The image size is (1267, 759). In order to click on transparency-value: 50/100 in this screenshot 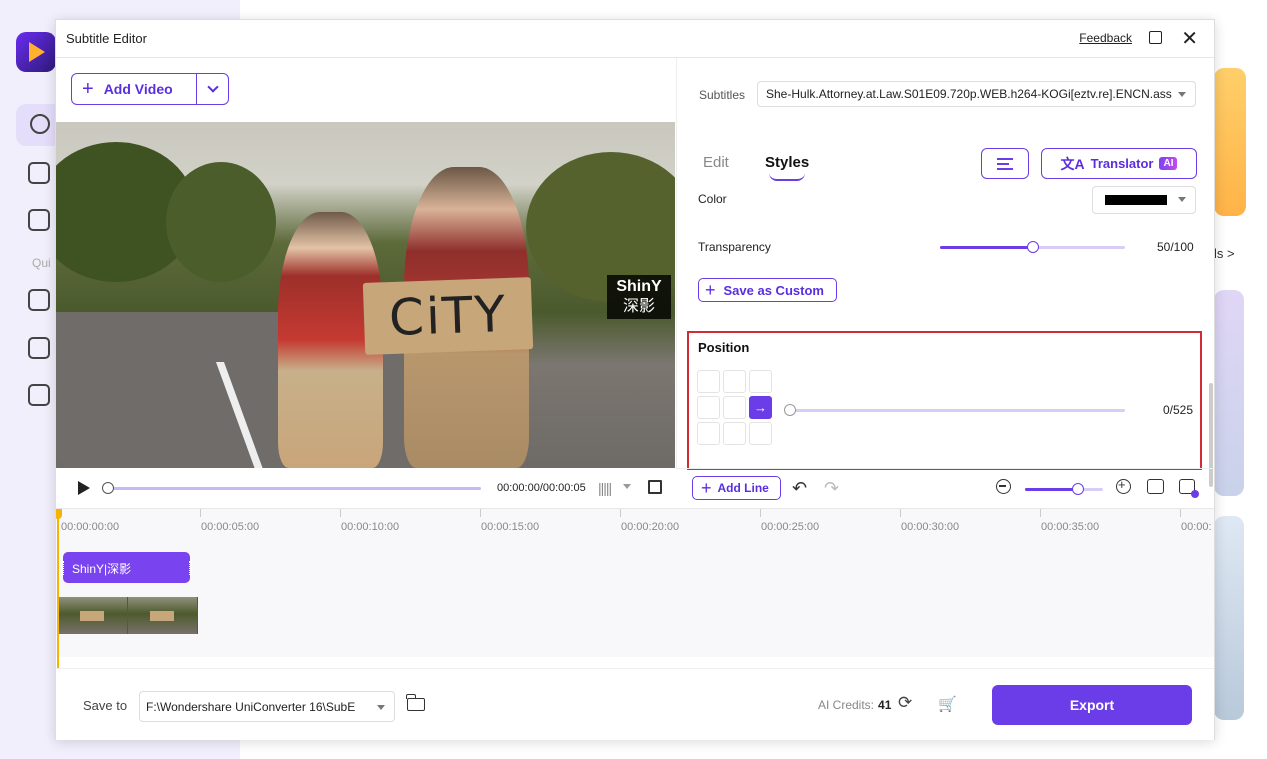, I will do `click(1175, 247)`.